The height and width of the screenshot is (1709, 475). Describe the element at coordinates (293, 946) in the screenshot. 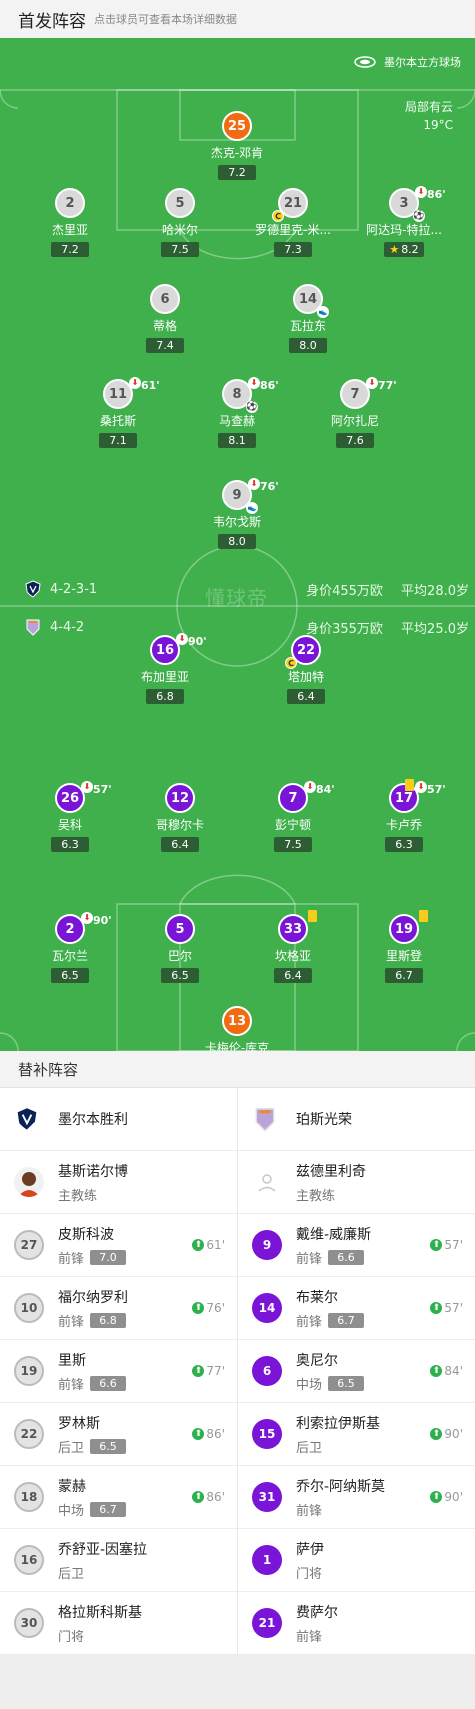

I see `away-player: 33 坎格亚 6.4` at that location.